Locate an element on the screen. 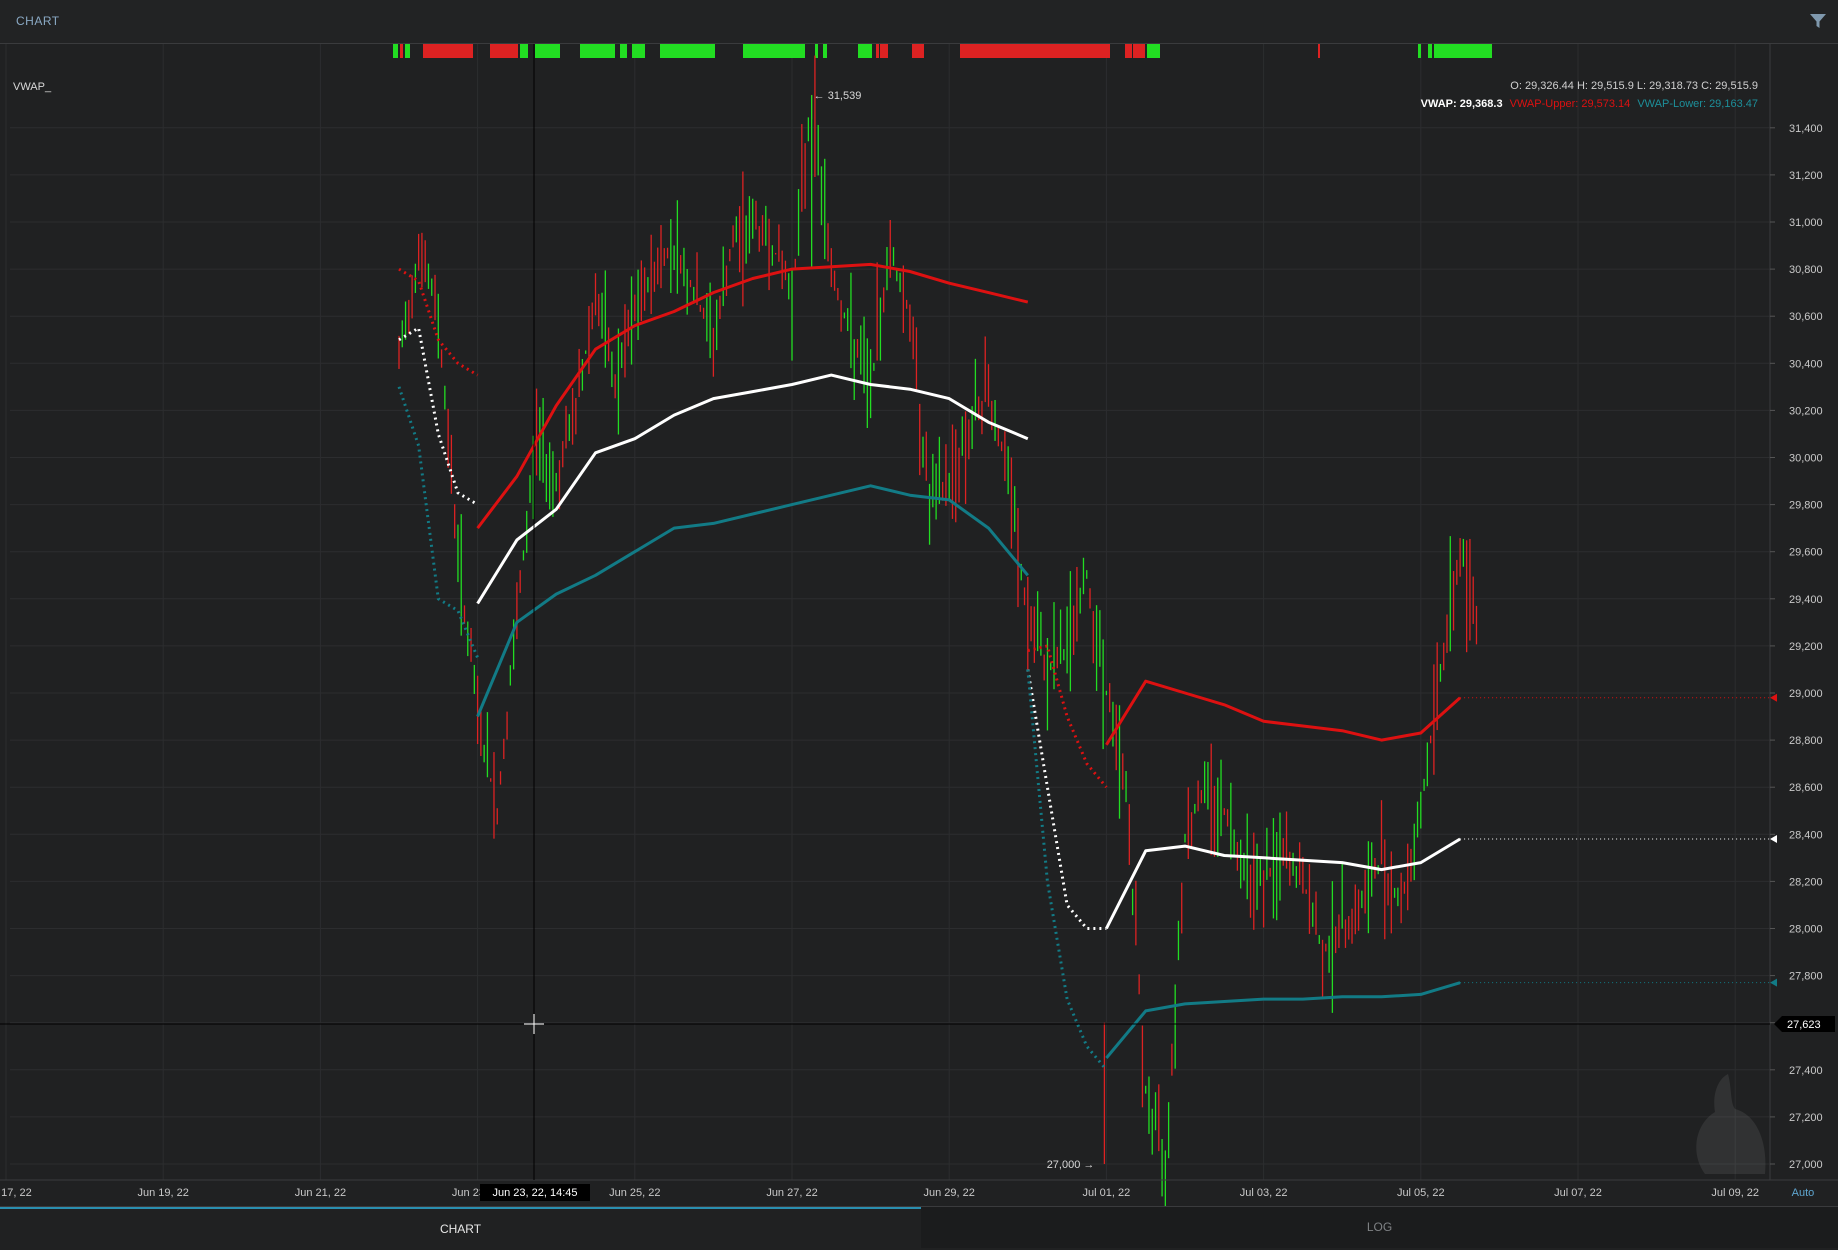  y-tick-label: 28,200 is located at coordinates (1806, 882).